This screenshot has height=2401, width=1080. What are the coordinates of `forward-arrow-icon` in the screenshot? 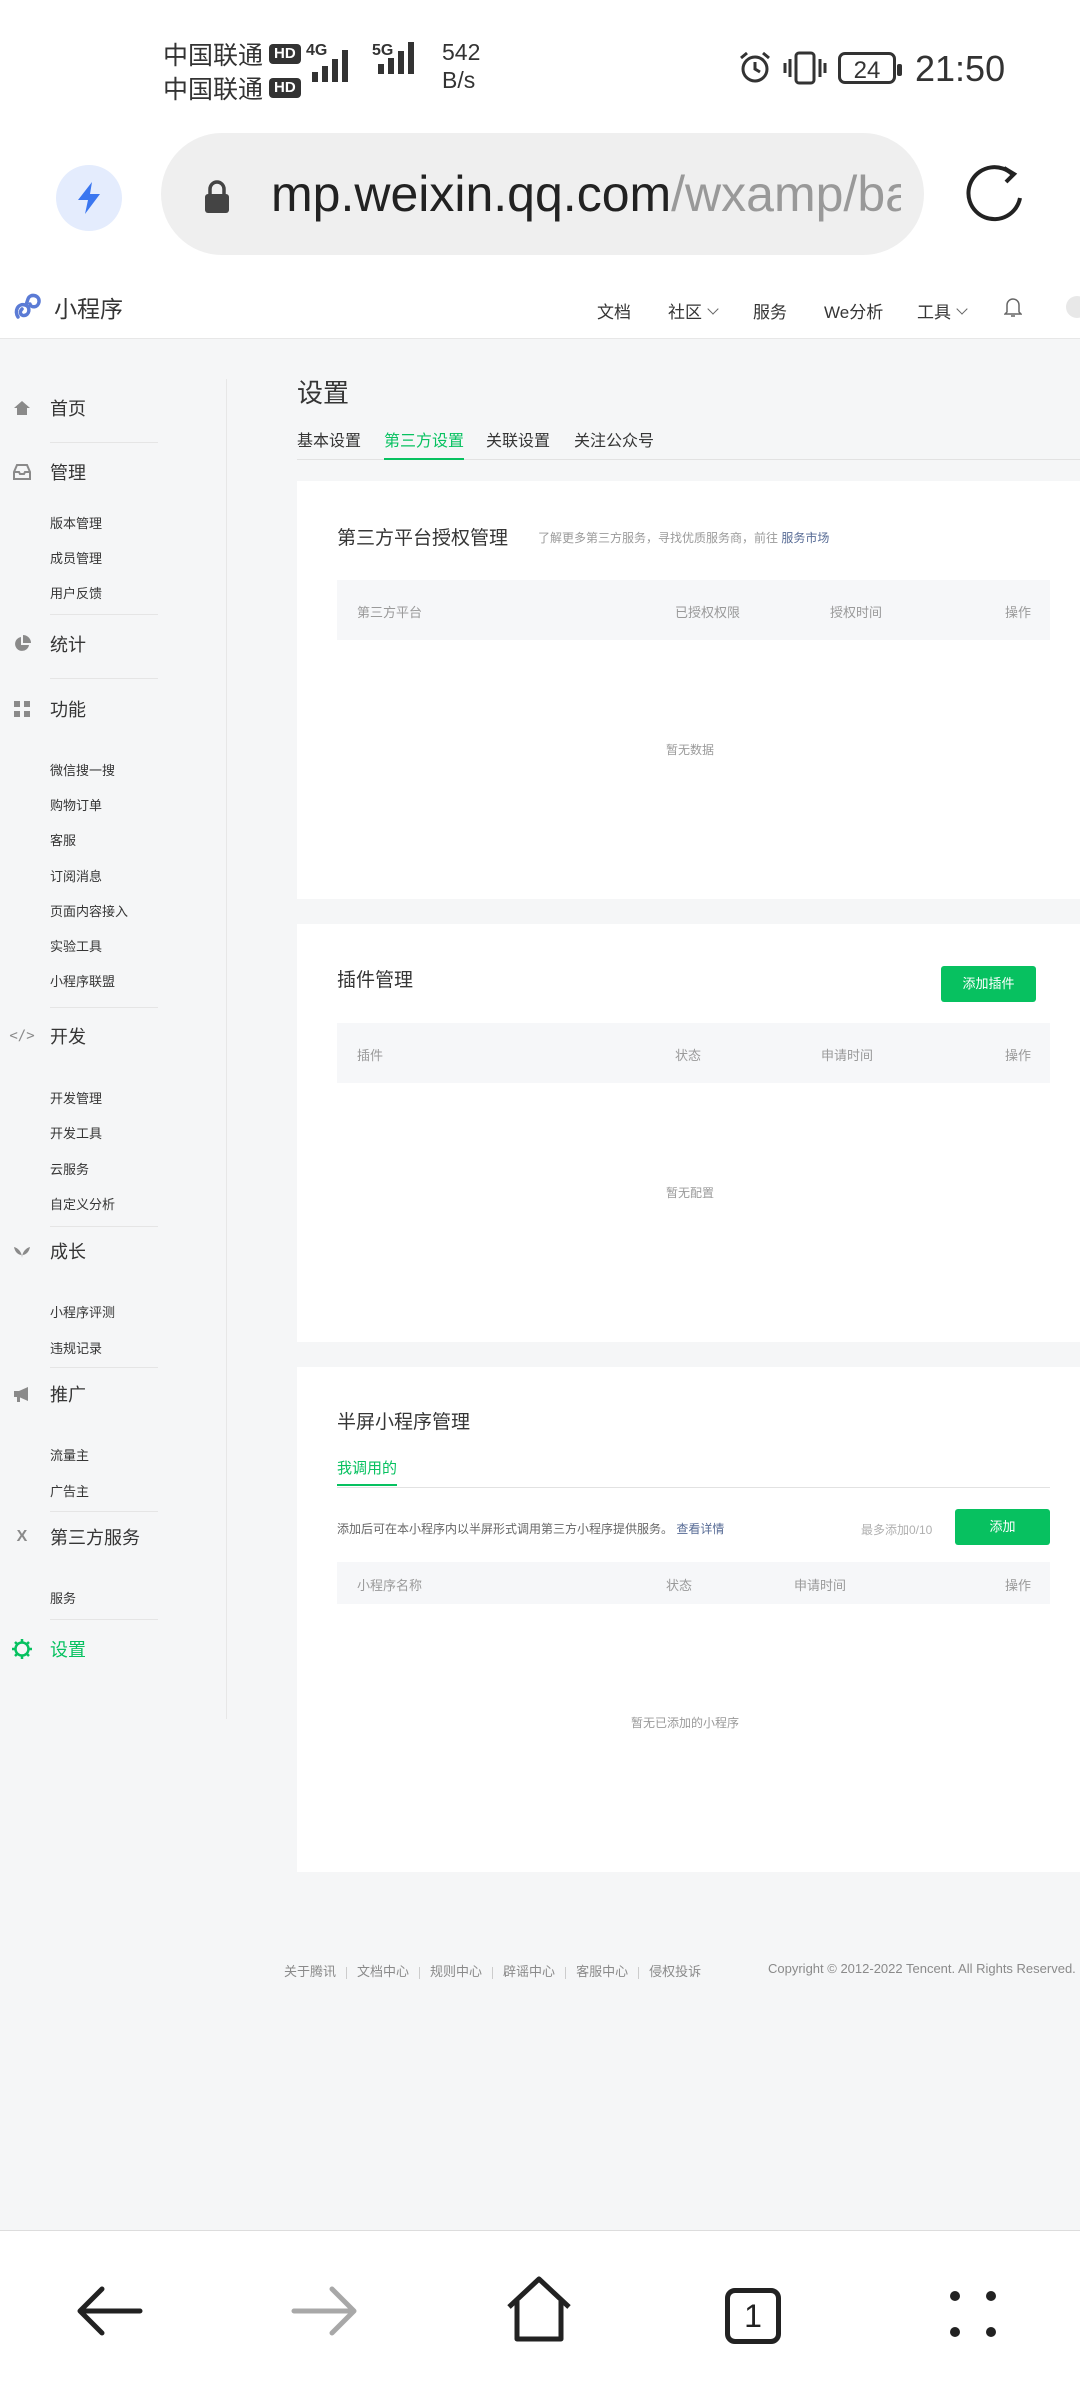 It's located at (325, 2311).